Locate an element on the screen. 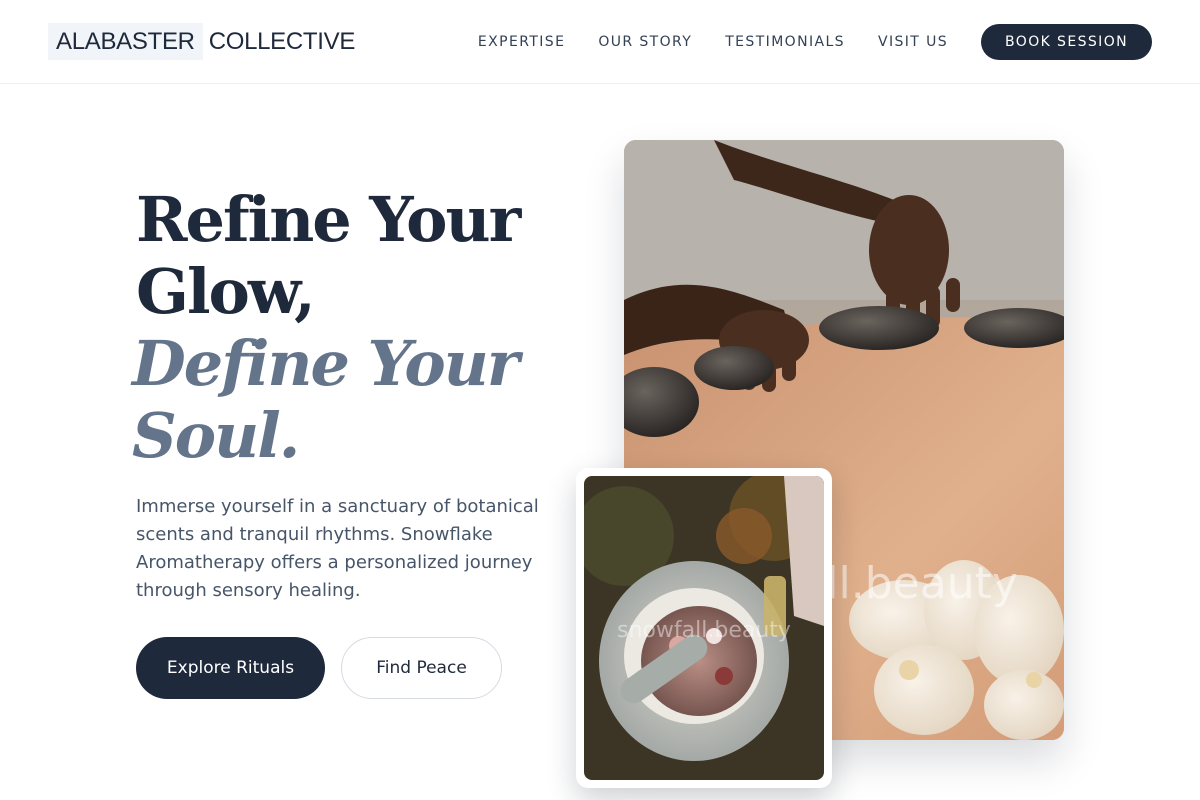  nav-link-visit-us: VISIT US is located at coordinates (913, 42).